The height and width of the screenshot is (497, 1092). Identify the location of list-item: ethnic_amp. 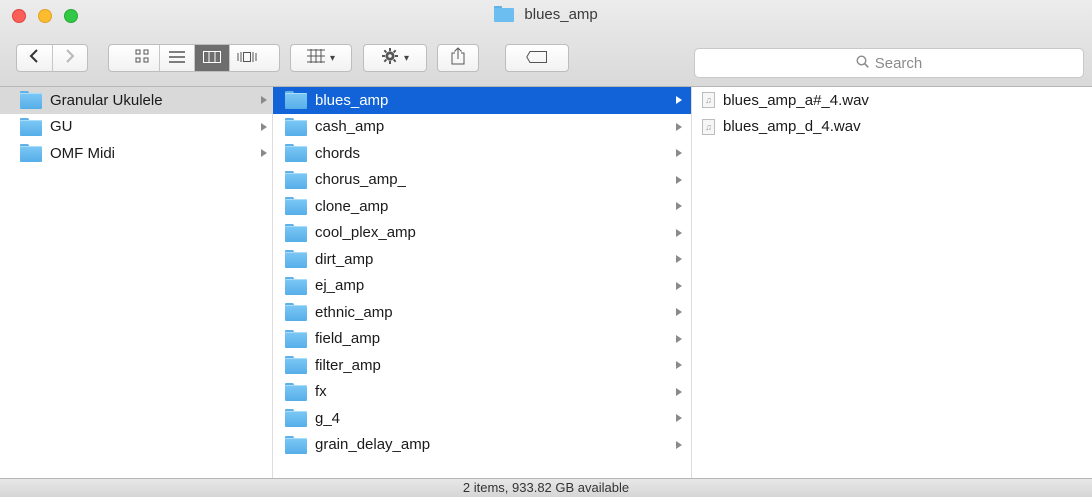
(482, 312).